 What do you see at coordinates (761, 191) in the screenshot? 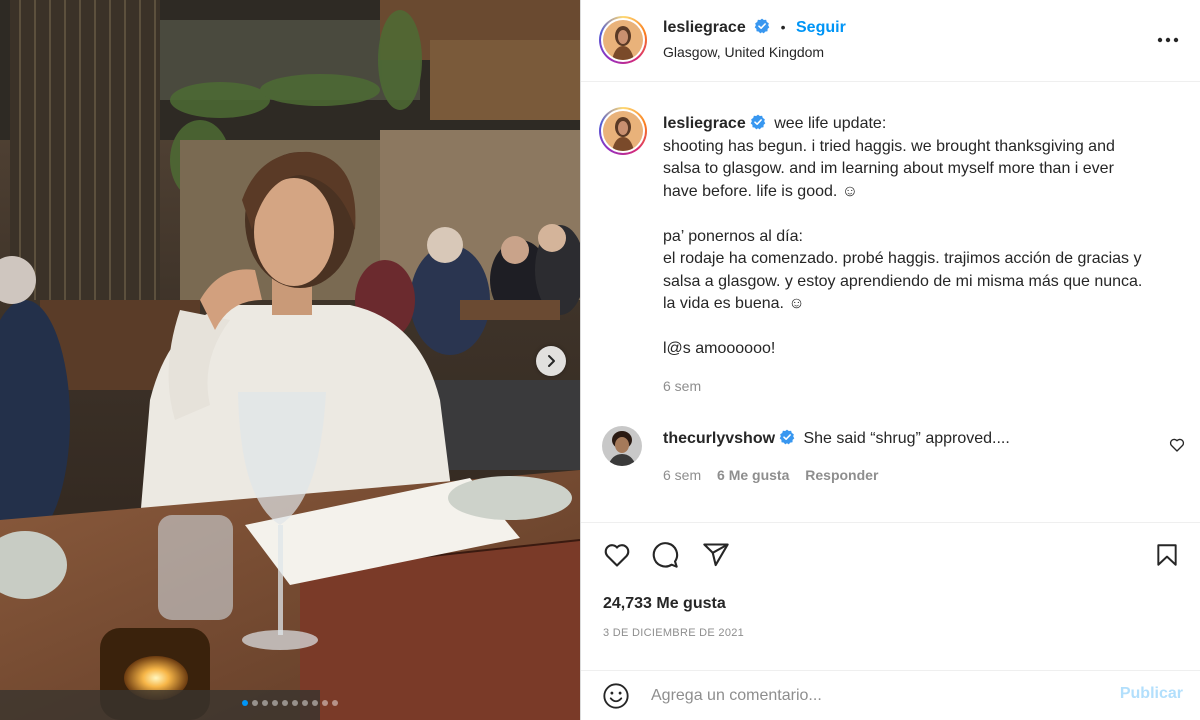
I see `caption-line: have before. life is good. ☺` at bounding box center [761, 191].